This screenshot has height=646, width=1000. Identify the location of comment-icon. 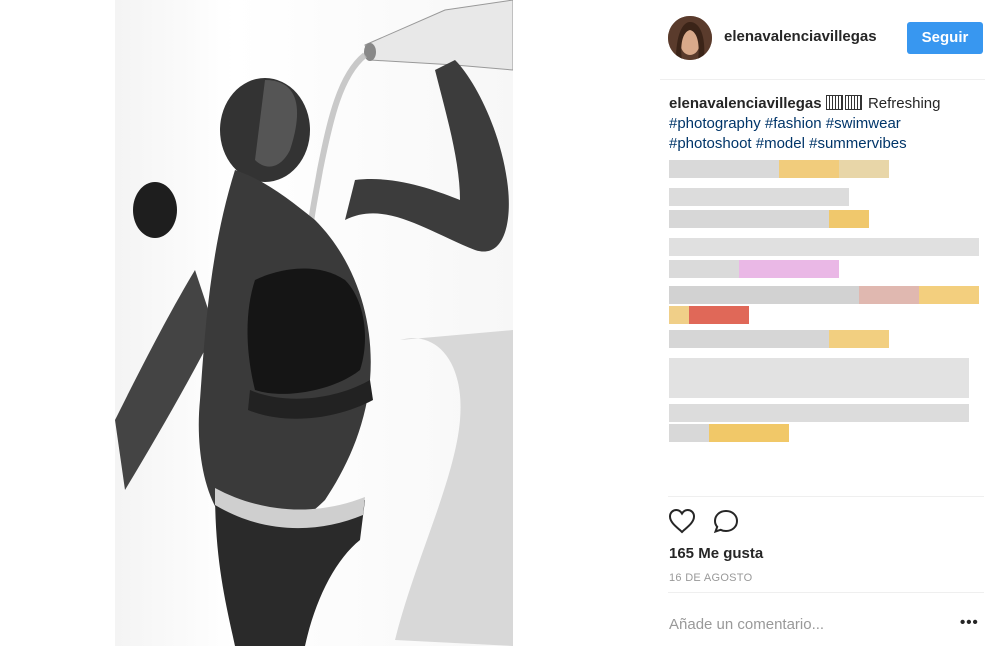
(726, 521).